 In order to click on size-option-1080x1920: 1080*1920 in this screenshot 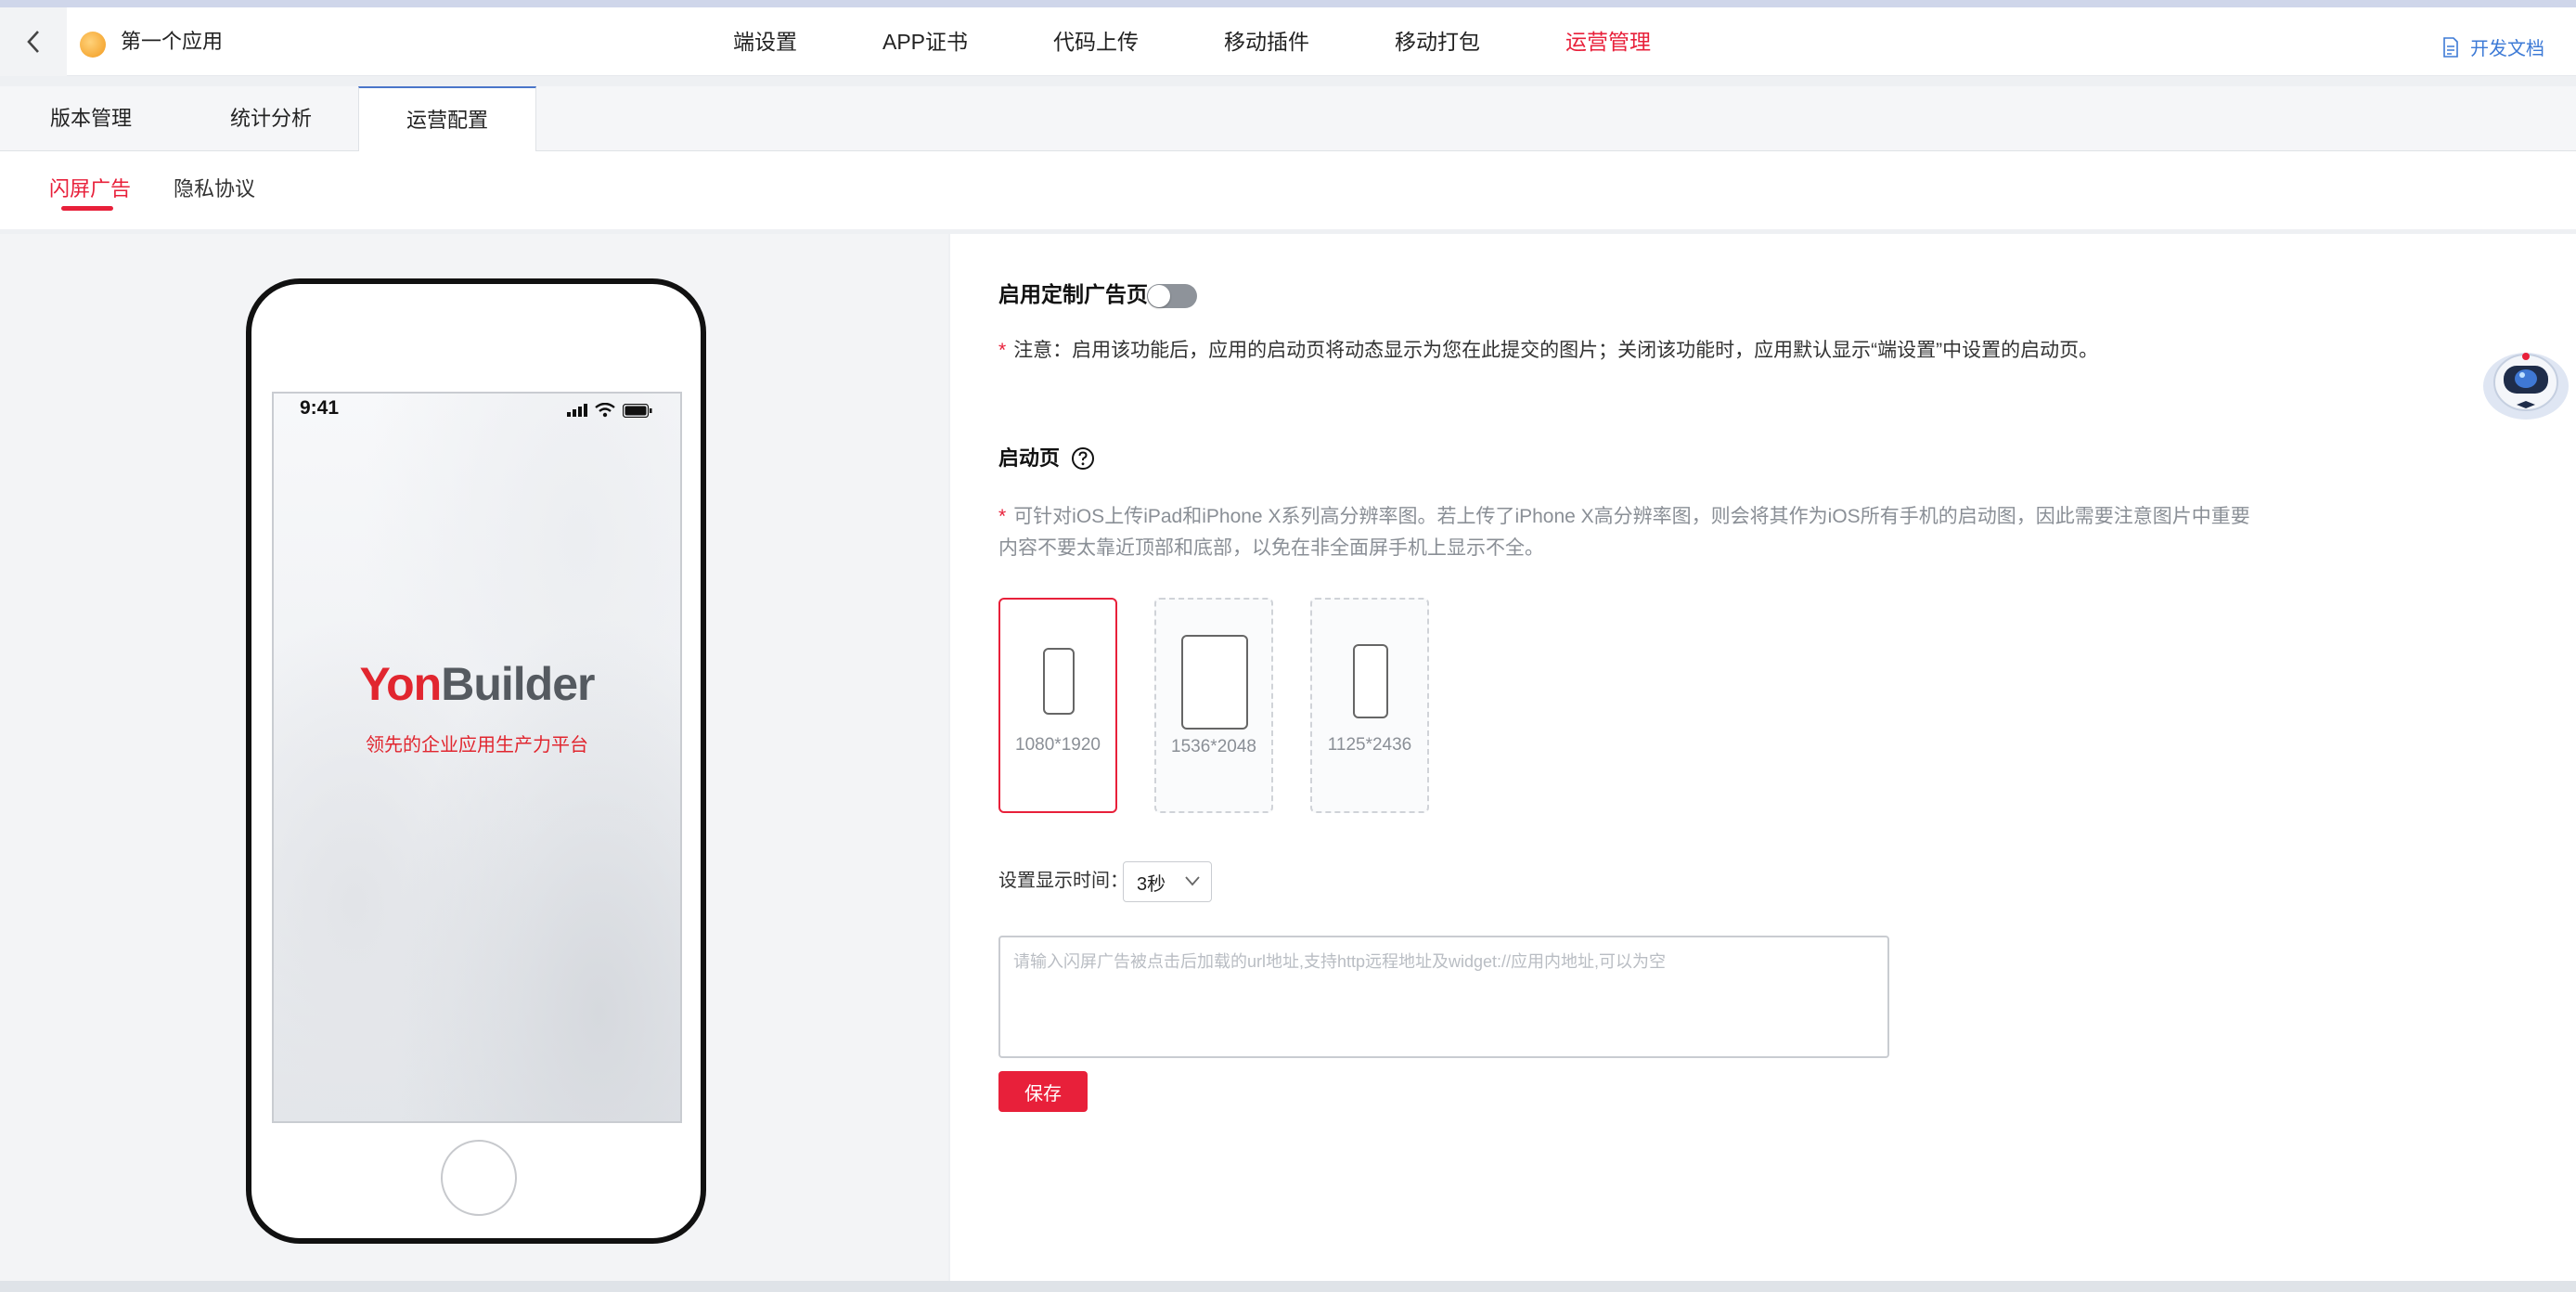, I will do `click(1057, 705)`.